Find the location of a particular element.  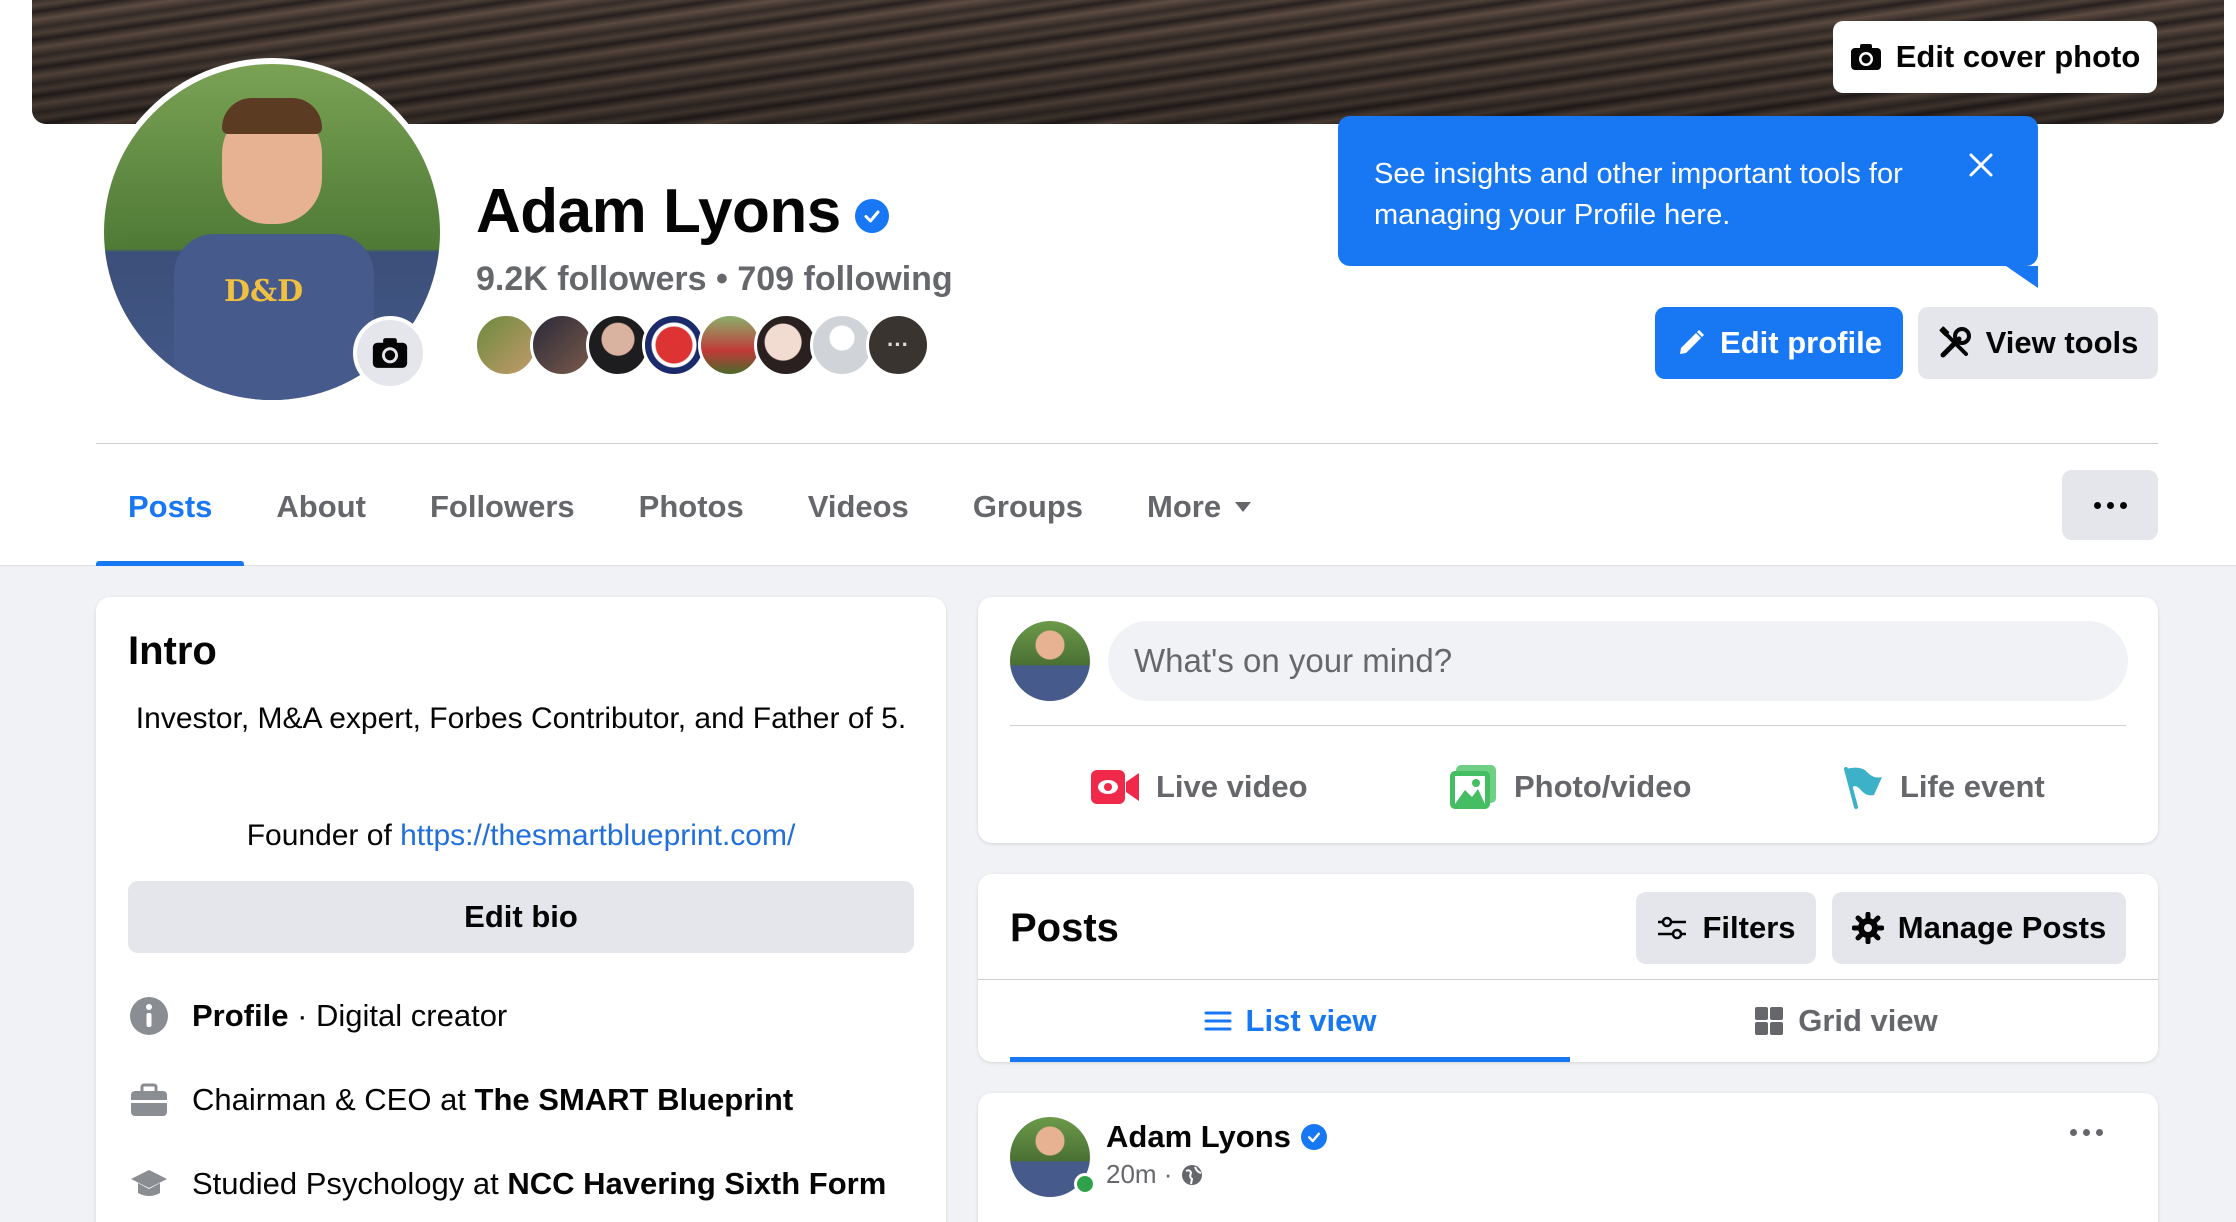

profile-more-options-button is located at coordinates (2110, 505).